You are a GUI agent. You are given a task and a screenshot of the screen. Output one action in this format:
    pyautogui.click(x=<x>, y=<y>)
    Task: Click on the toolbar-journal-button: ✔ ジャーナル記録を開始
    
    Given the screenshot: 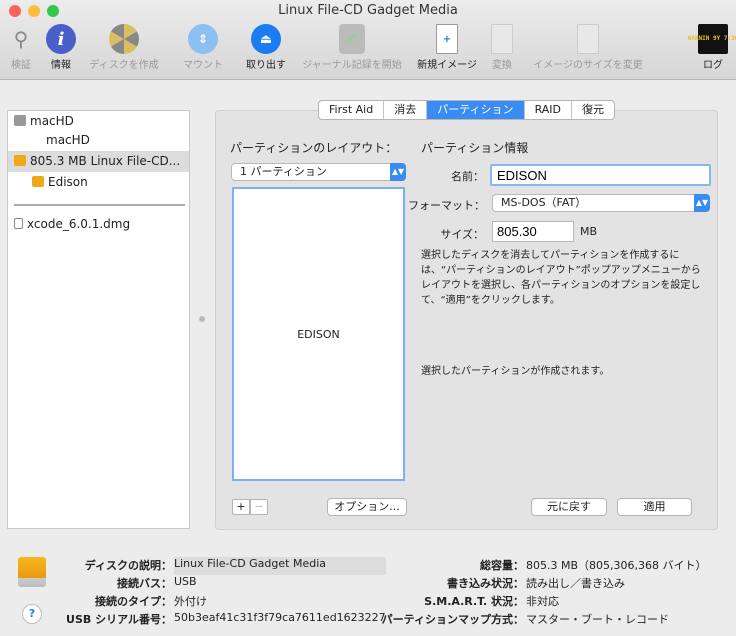 What is the action you would take?
    pyautogui.click(x=352, y=47)
    